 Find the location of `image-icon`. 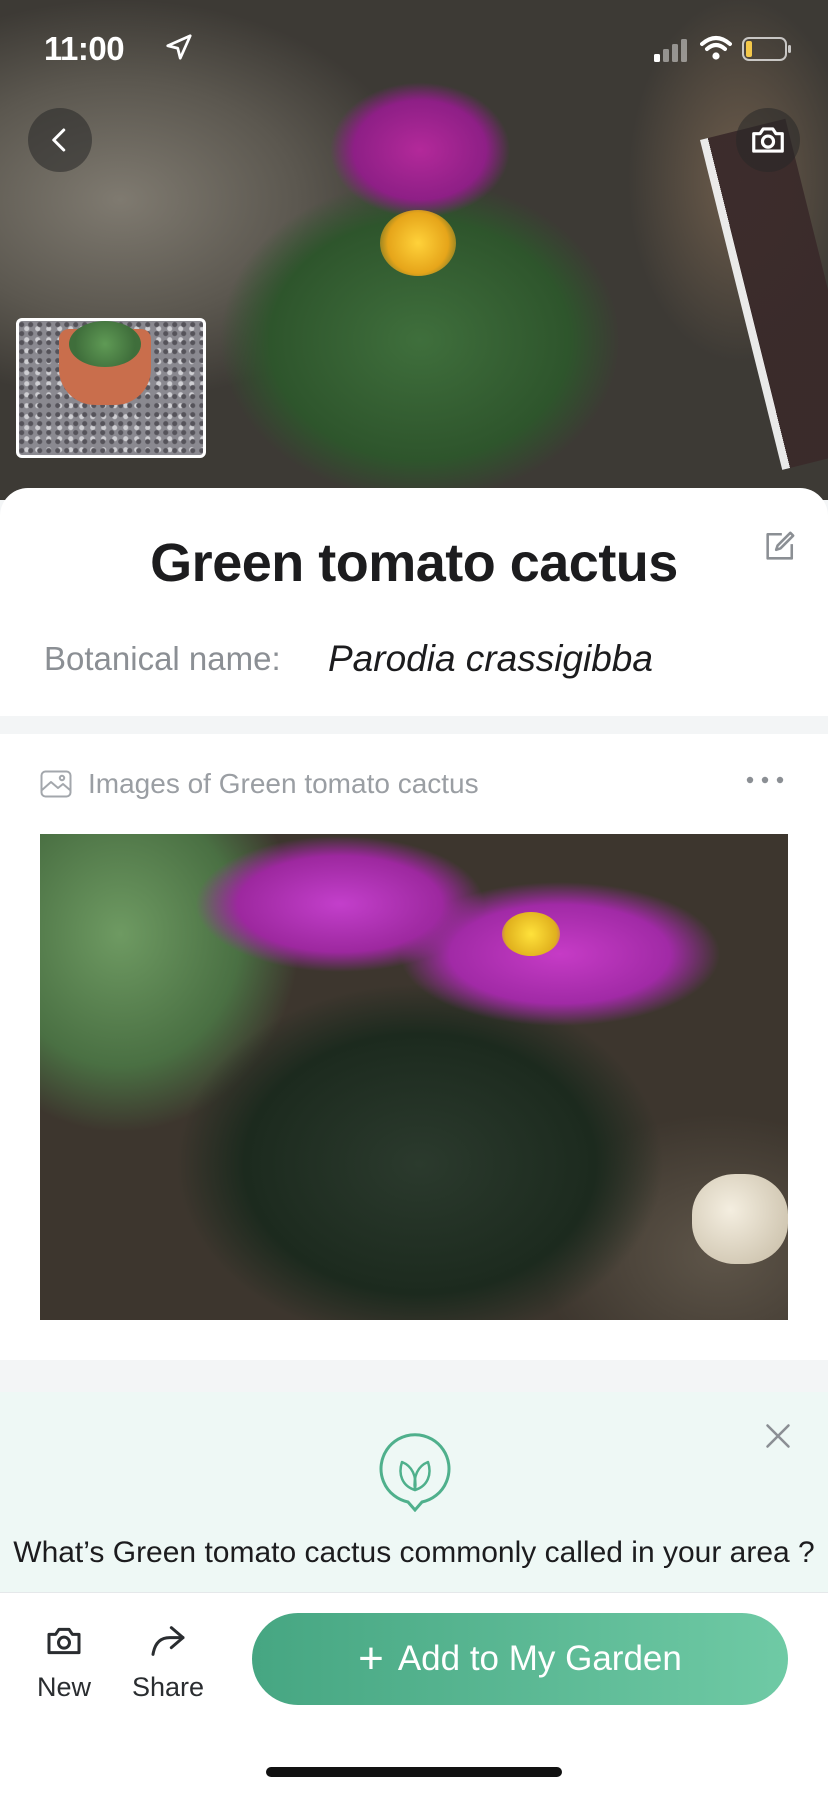

image-icon is located at coordinates (56, 784).